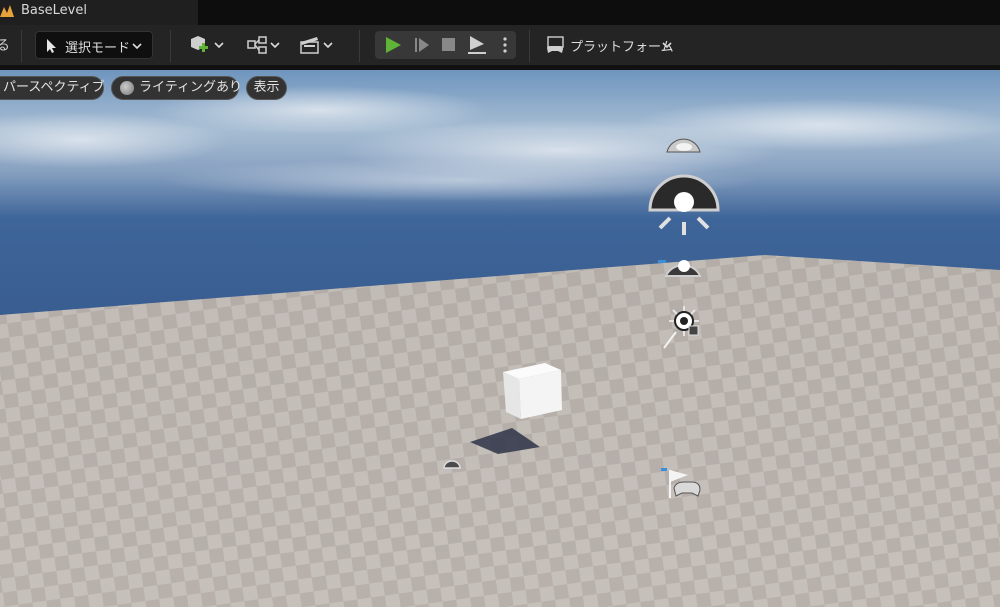 The image size is (1000, 607). I want to click on play-controls, so click(445, 45).